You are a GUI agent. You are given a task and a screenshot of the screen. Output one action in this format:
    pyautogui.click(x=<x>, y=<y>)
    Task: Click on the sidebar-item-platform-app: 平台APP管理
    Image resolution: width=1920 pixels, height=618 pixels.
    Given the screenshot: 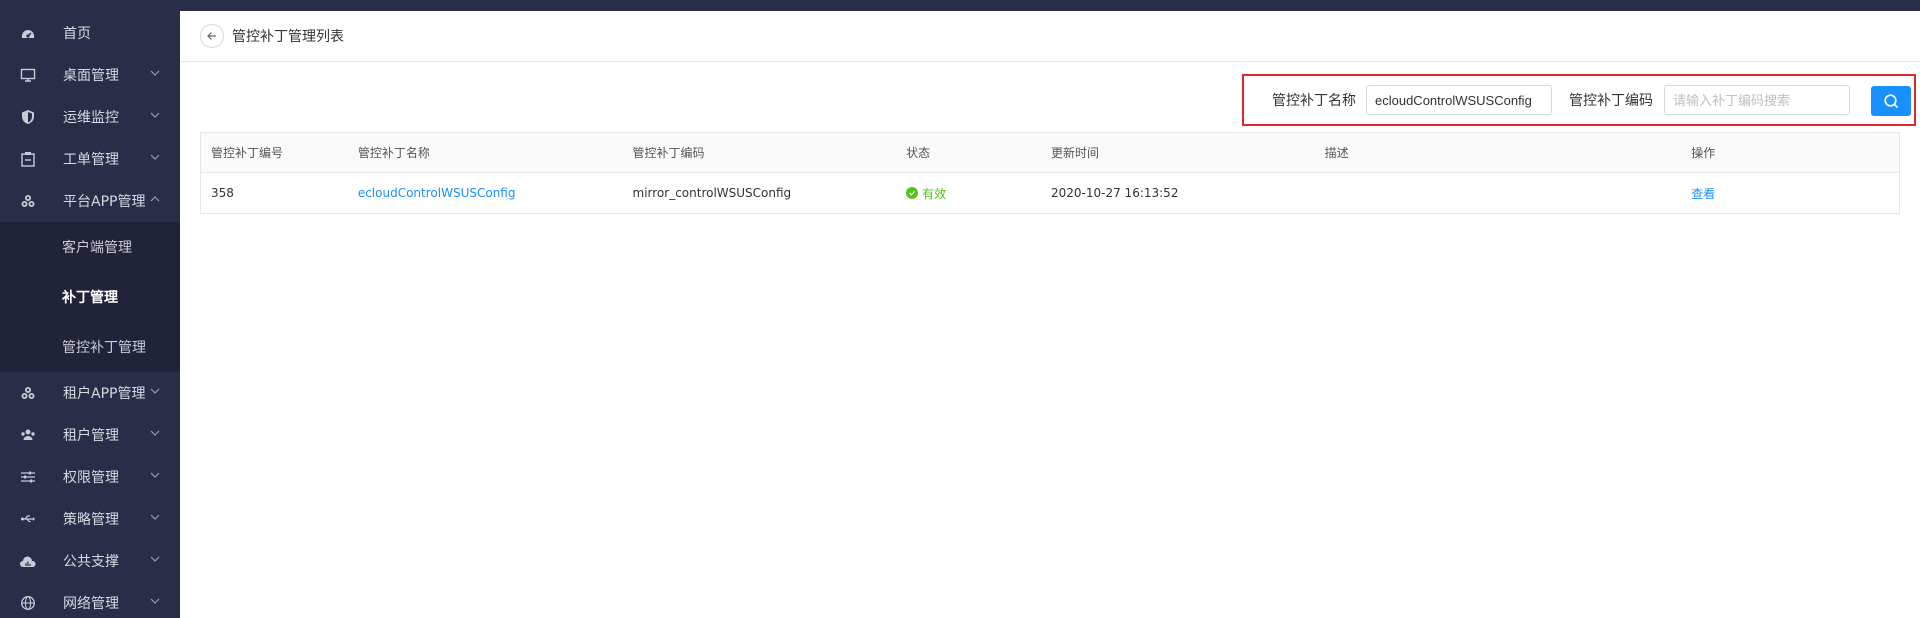 What is the action you would take?
    pyautogui.click(x=90, y=201)
    